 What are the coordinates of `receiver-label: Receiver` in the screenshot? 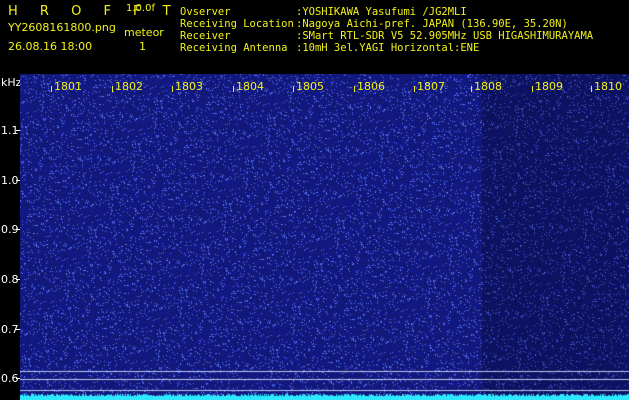 It's located at (205, 36).